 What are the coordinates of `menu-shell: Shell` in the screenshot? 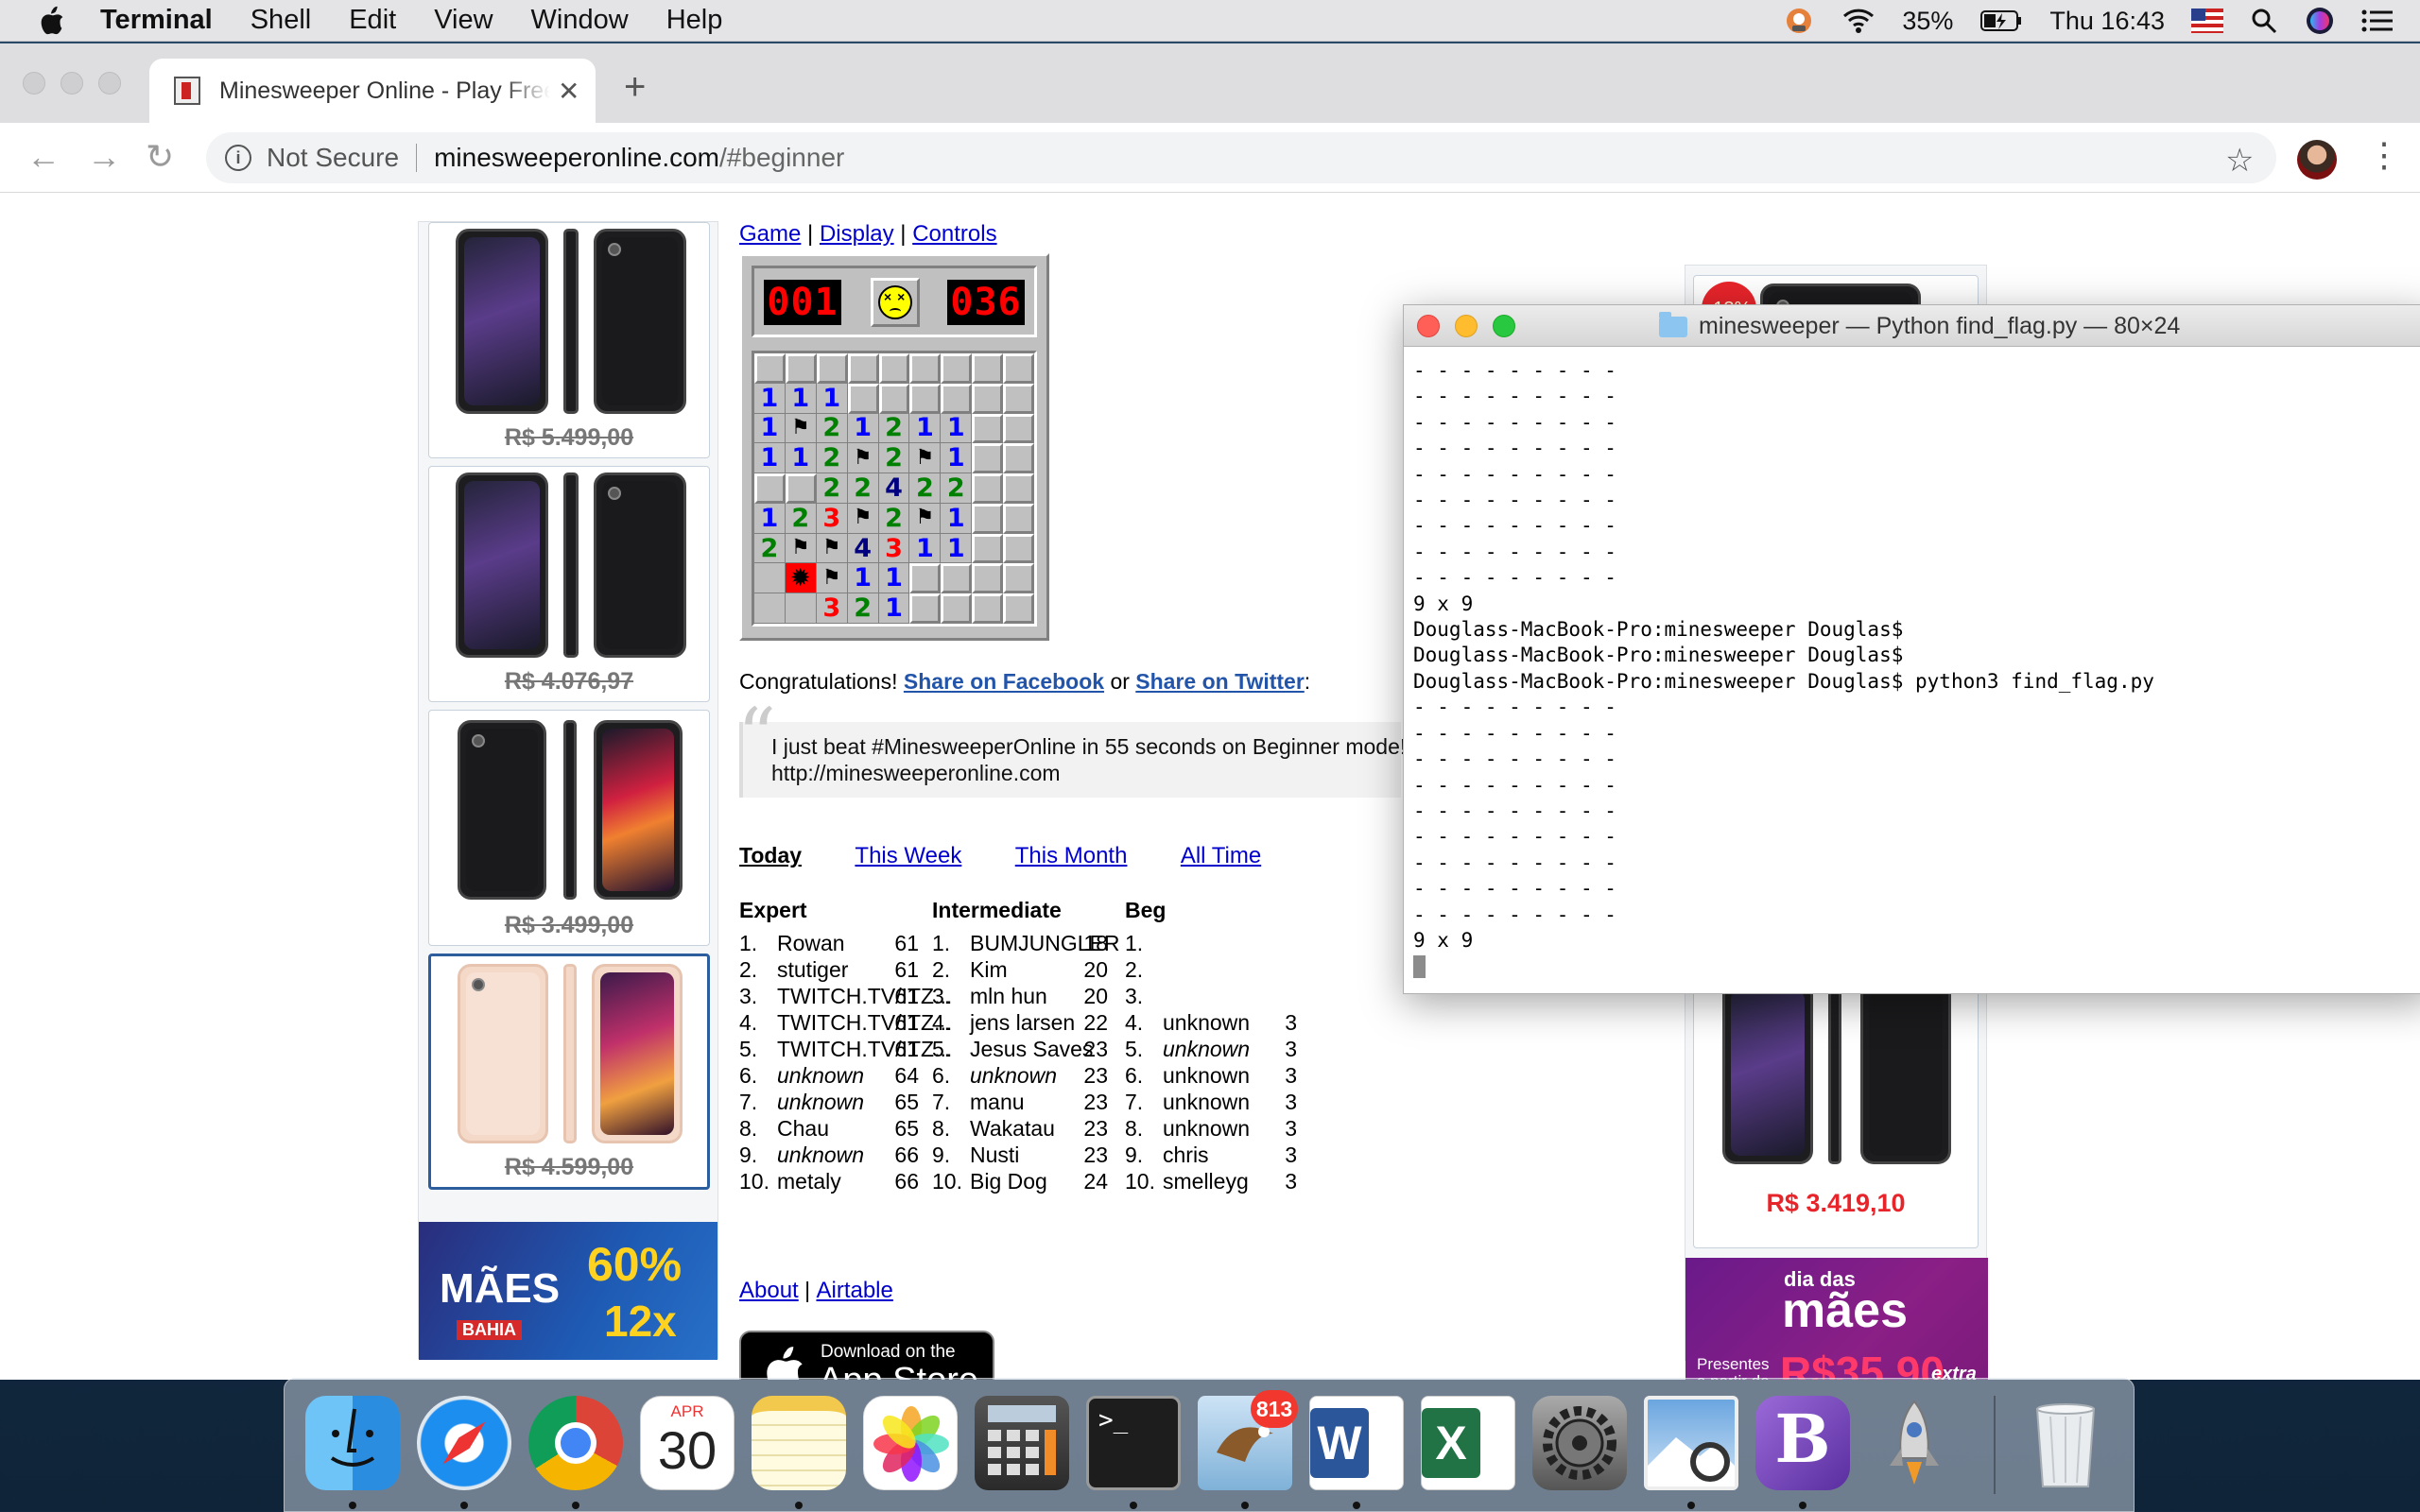 It's located at (281, 20).